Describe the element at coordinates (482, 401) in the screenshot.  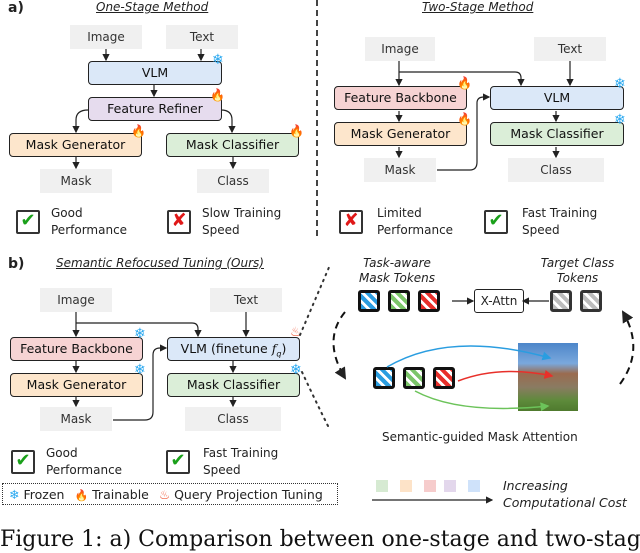
I see `green-attention-curve` at that location.